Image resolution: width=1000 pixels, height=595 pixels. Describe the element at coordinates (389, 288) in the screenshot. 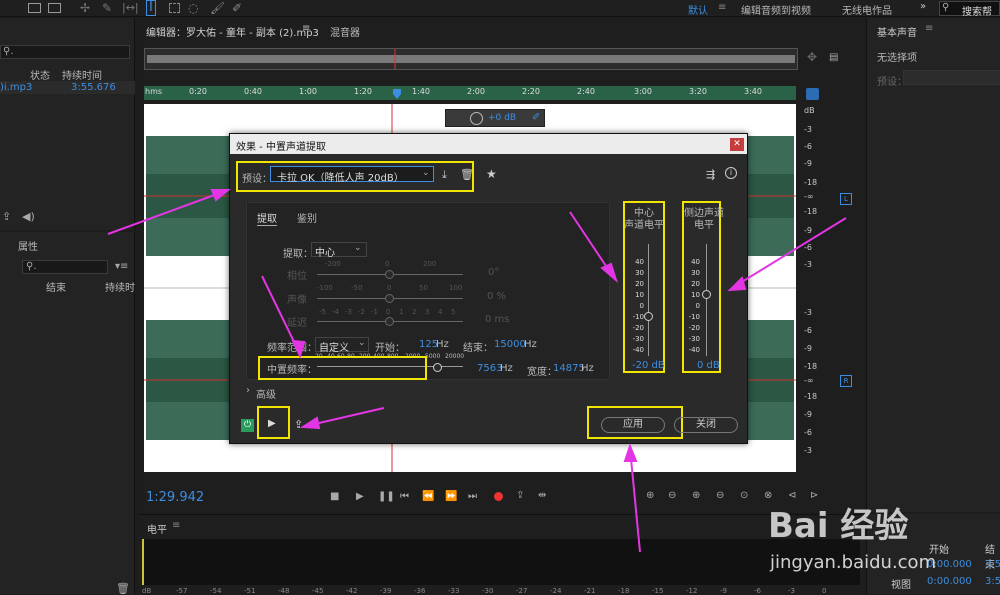

I see `pan-scale-label: 0` at that location.